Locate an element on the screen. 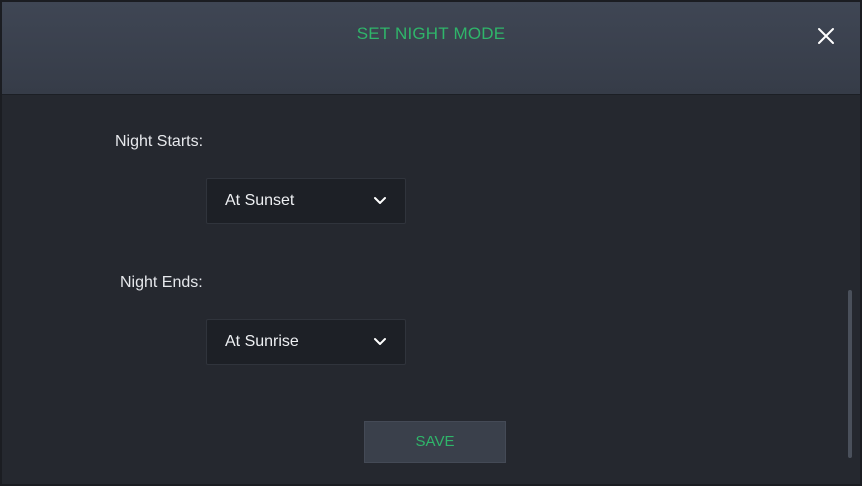 Image resolution: width=862 pixels, height=486 pixels. close-icon is located at coordinates (826, 36).